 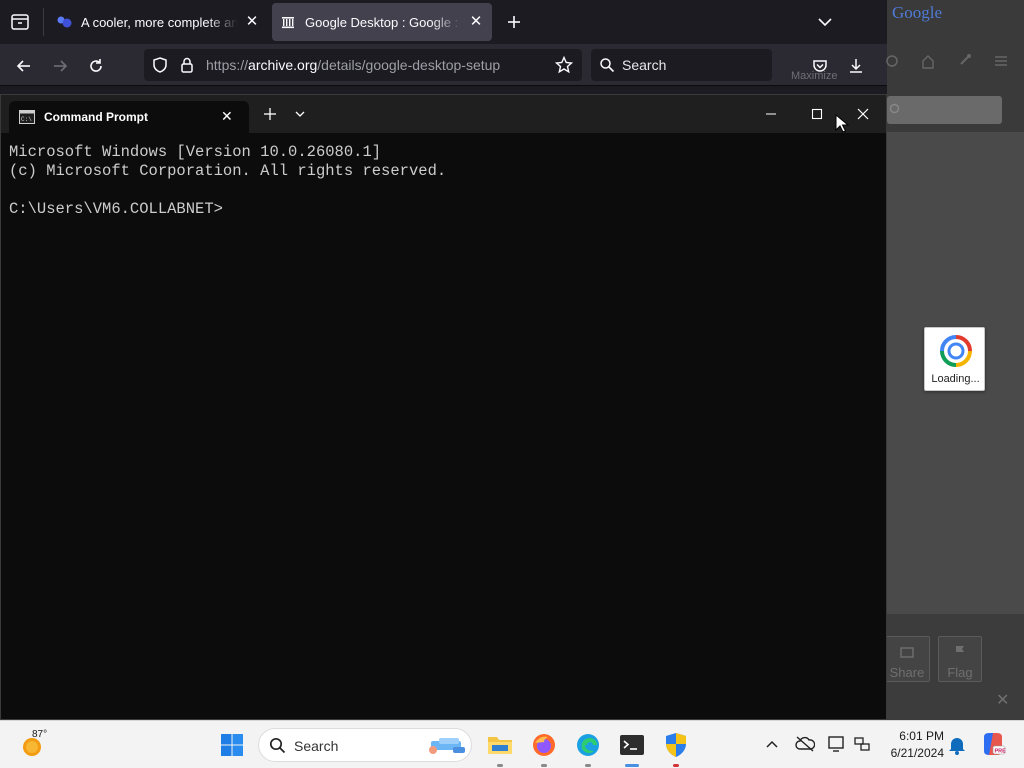 I want to click on home-icon, so click(x=928, y=62).